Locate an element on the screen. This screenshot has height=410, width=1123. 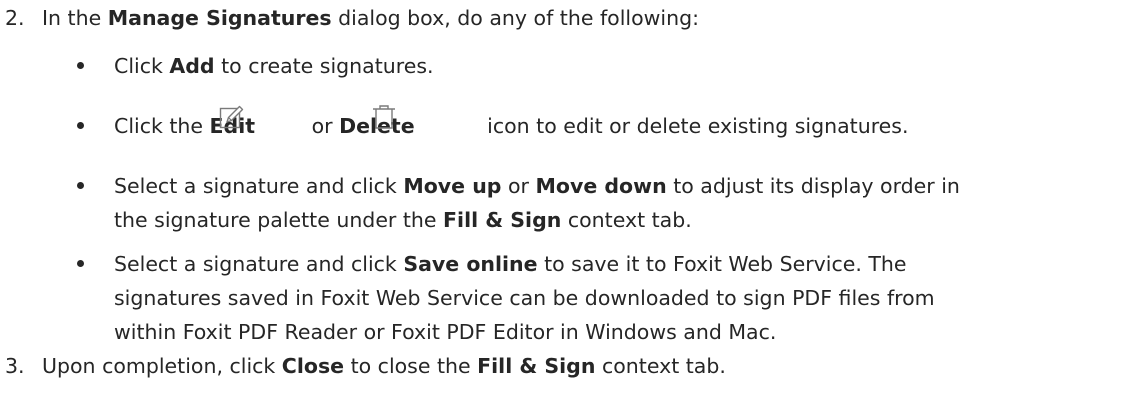
bold-term: Save online is located at coordinates (470, 264).